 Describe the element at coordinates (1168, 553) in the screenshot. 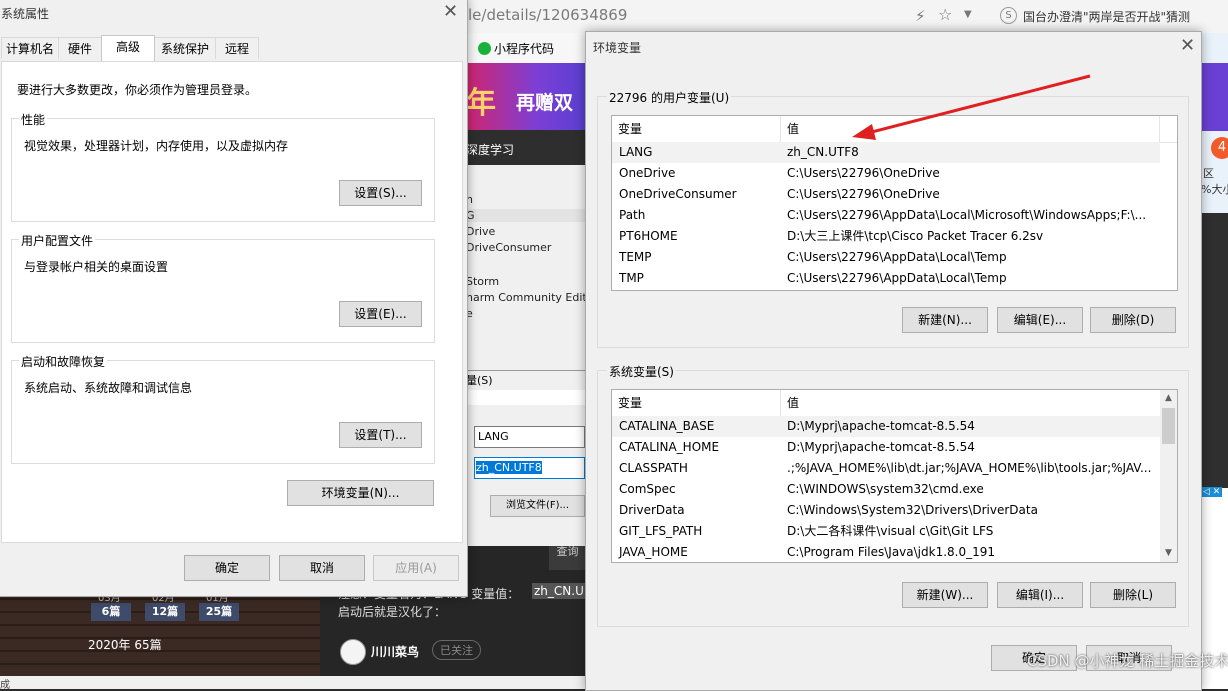

I see `scroll-down-icon: ▼` at that location.